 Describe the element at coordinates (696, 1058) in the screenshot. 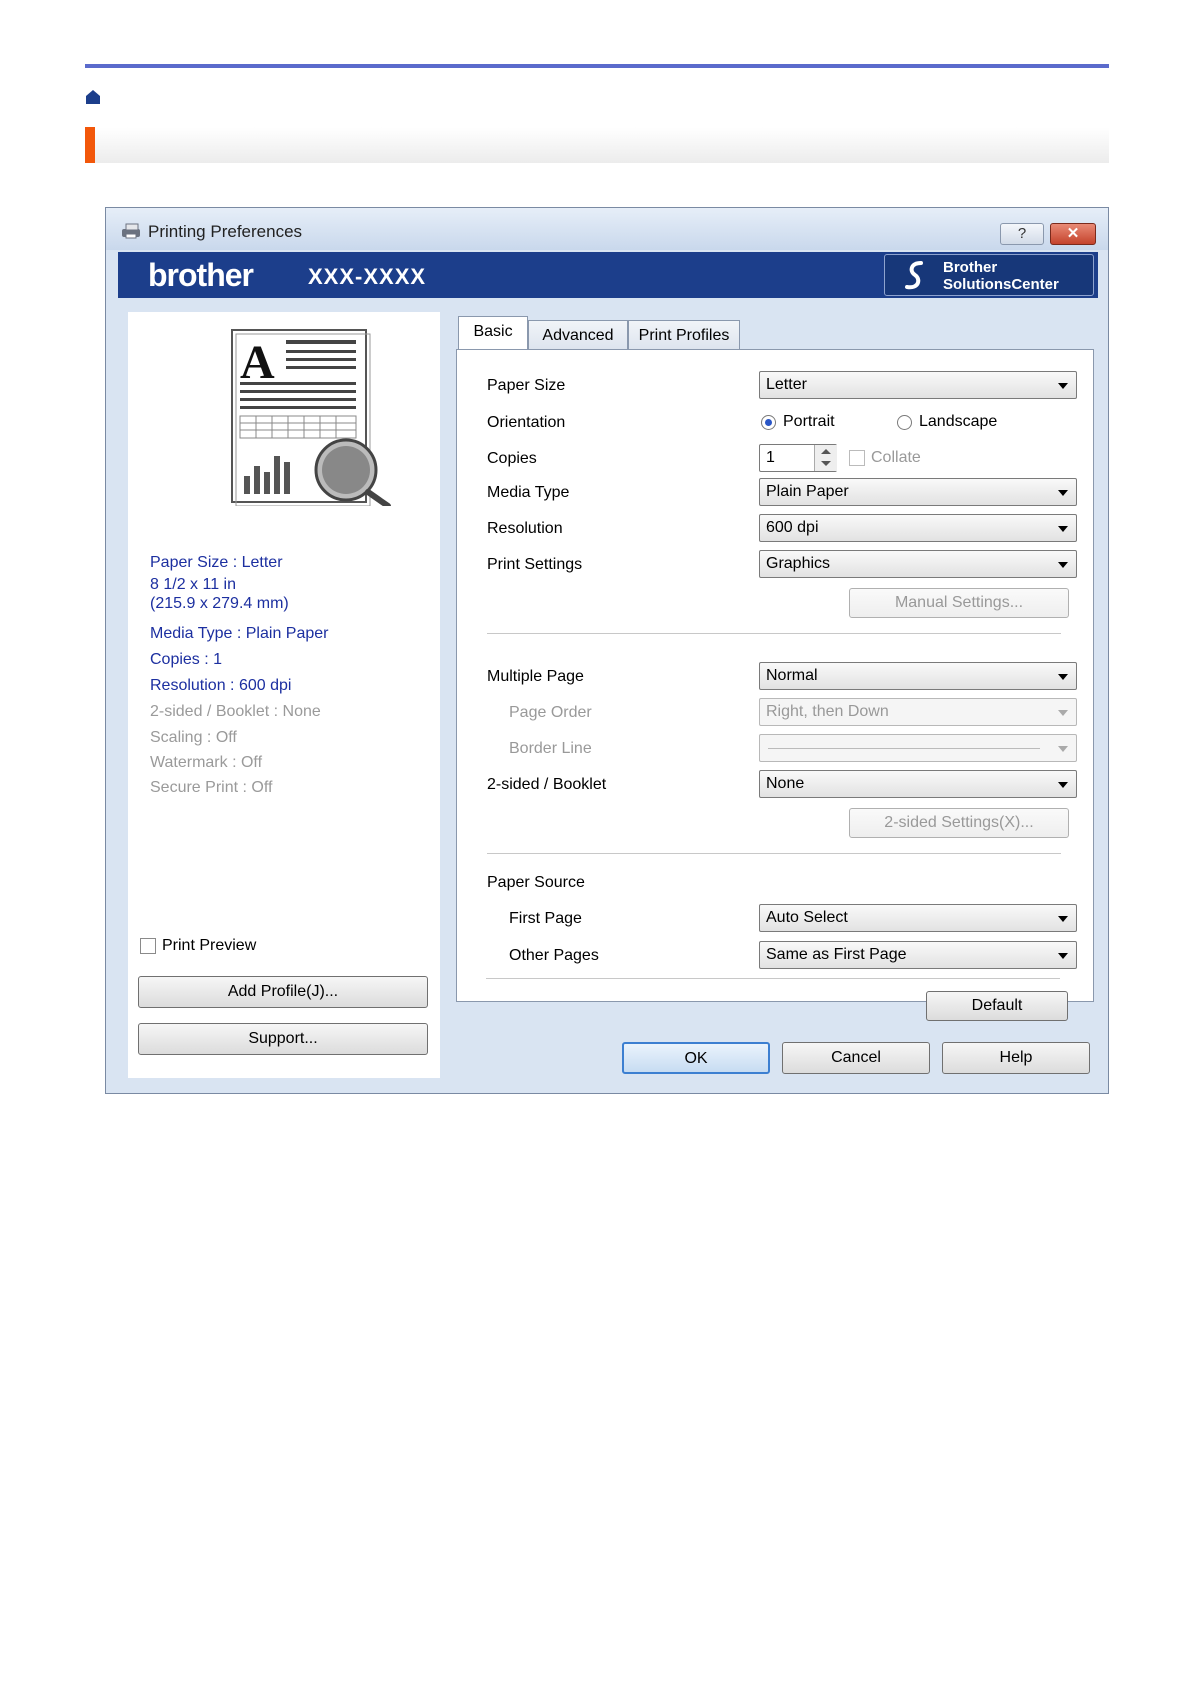

I see `ok-button: OK` at that location.